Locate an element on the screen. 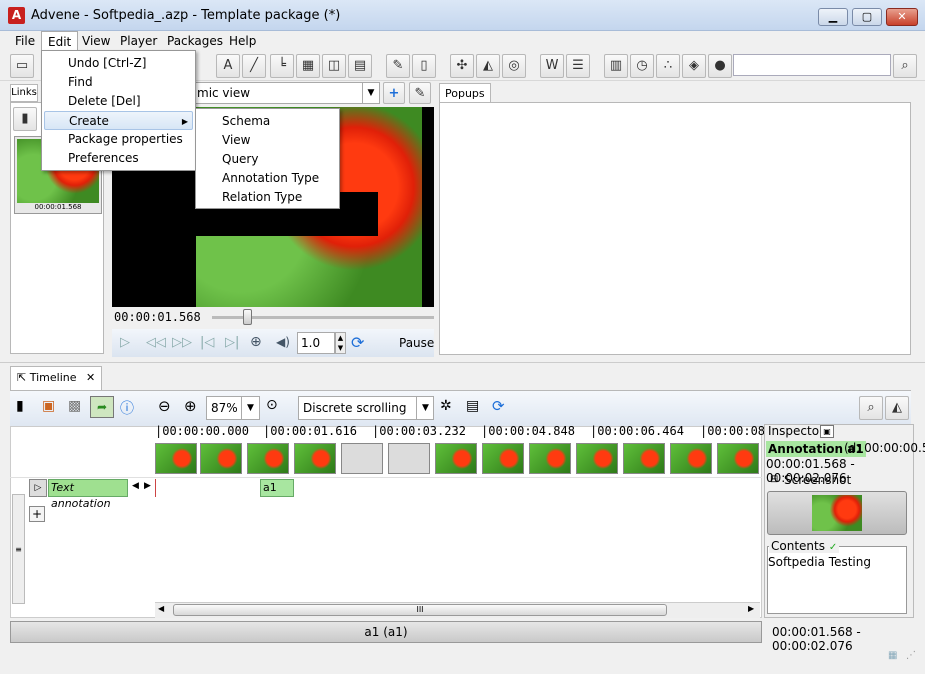 Image resolution: width=925 pixels, height=674 pixels. menu-relation-type: Relation Type is located at coordinates (267, 197).